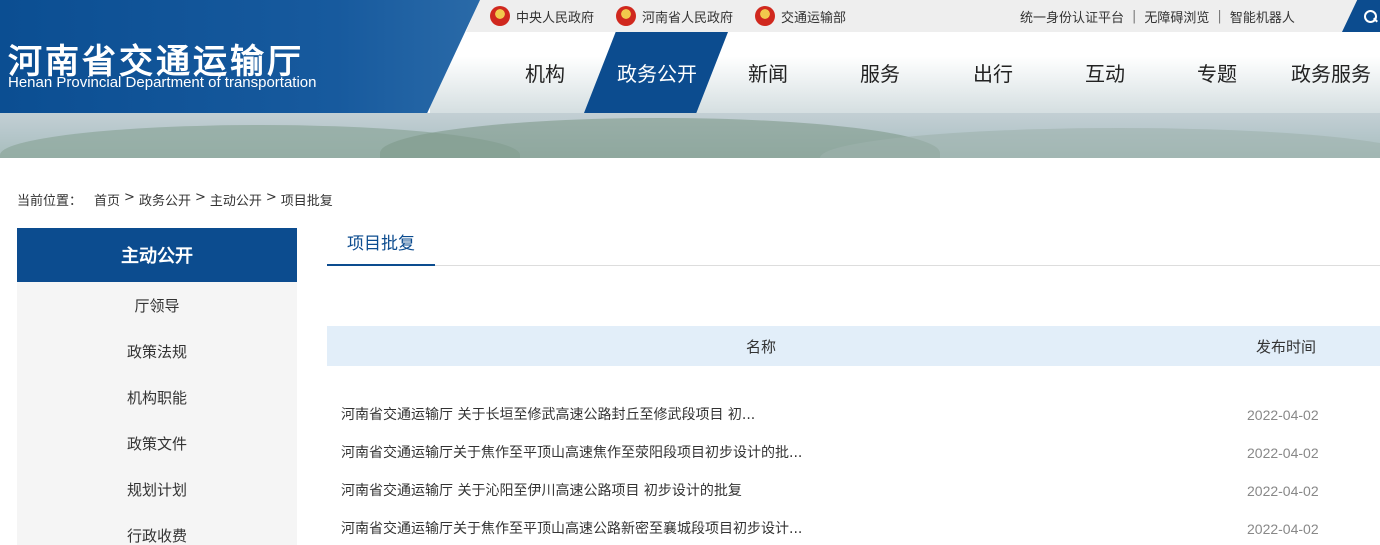  Describe the element at coordinates (814, 18) in the screenshot. I see `gov-link-label: 交通运输部` at that location.